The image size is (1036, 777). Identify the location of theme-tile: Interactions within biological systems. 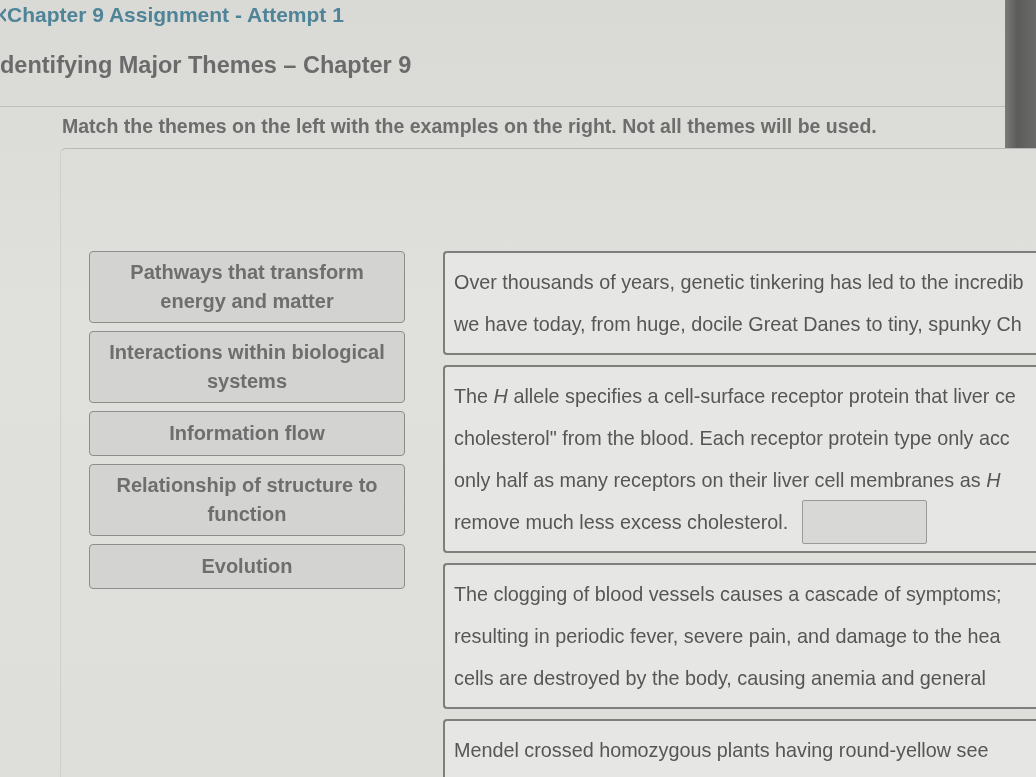
(247, 367).